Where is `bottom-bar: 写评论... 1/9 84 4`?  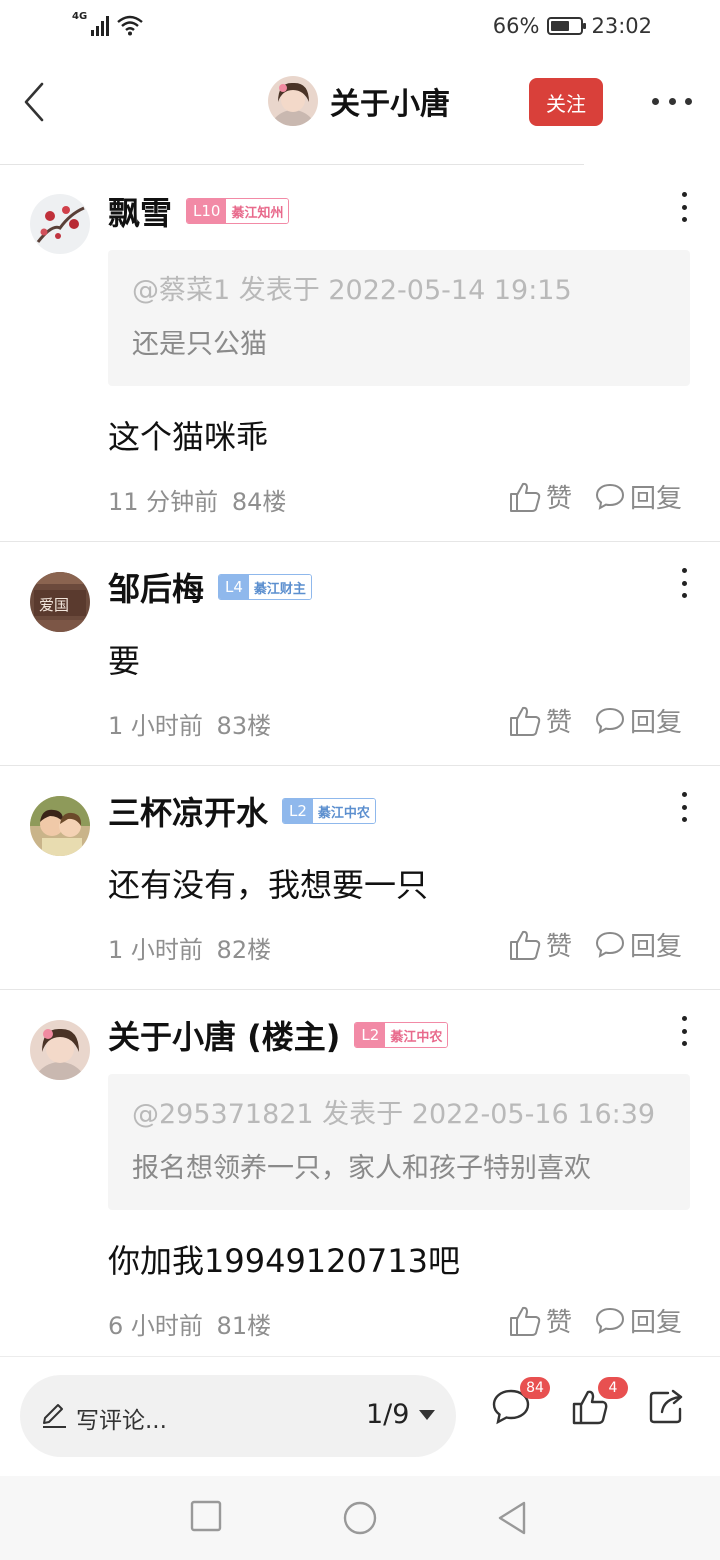 bottom-bar: 写评论... 1/9 84 4 is located at coordinates (360, 1416).